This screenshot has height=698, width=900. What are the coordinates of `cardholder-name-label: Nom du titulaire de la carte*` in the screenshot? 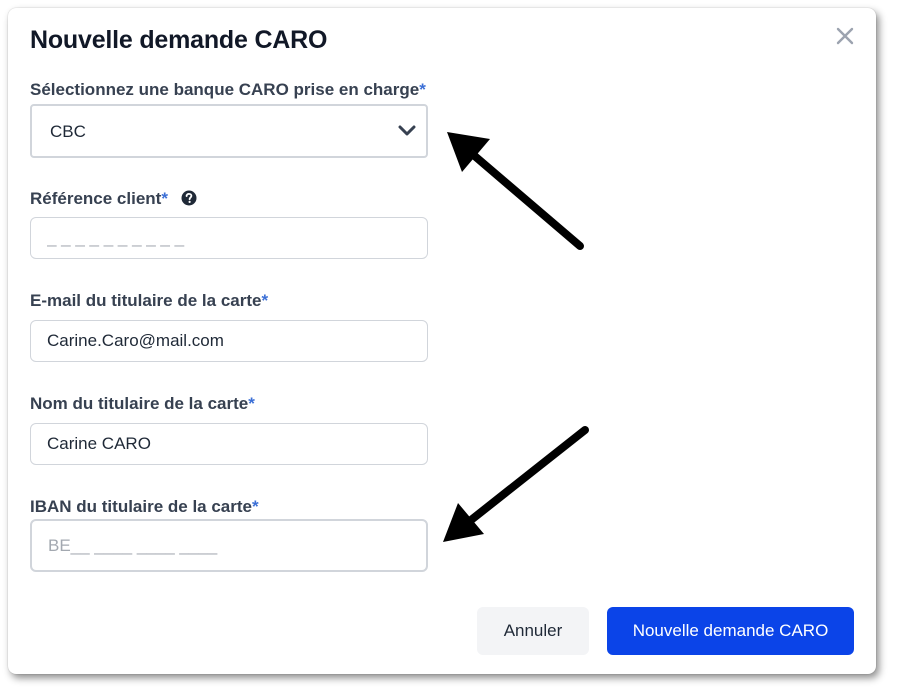 It's located at (142, 404).